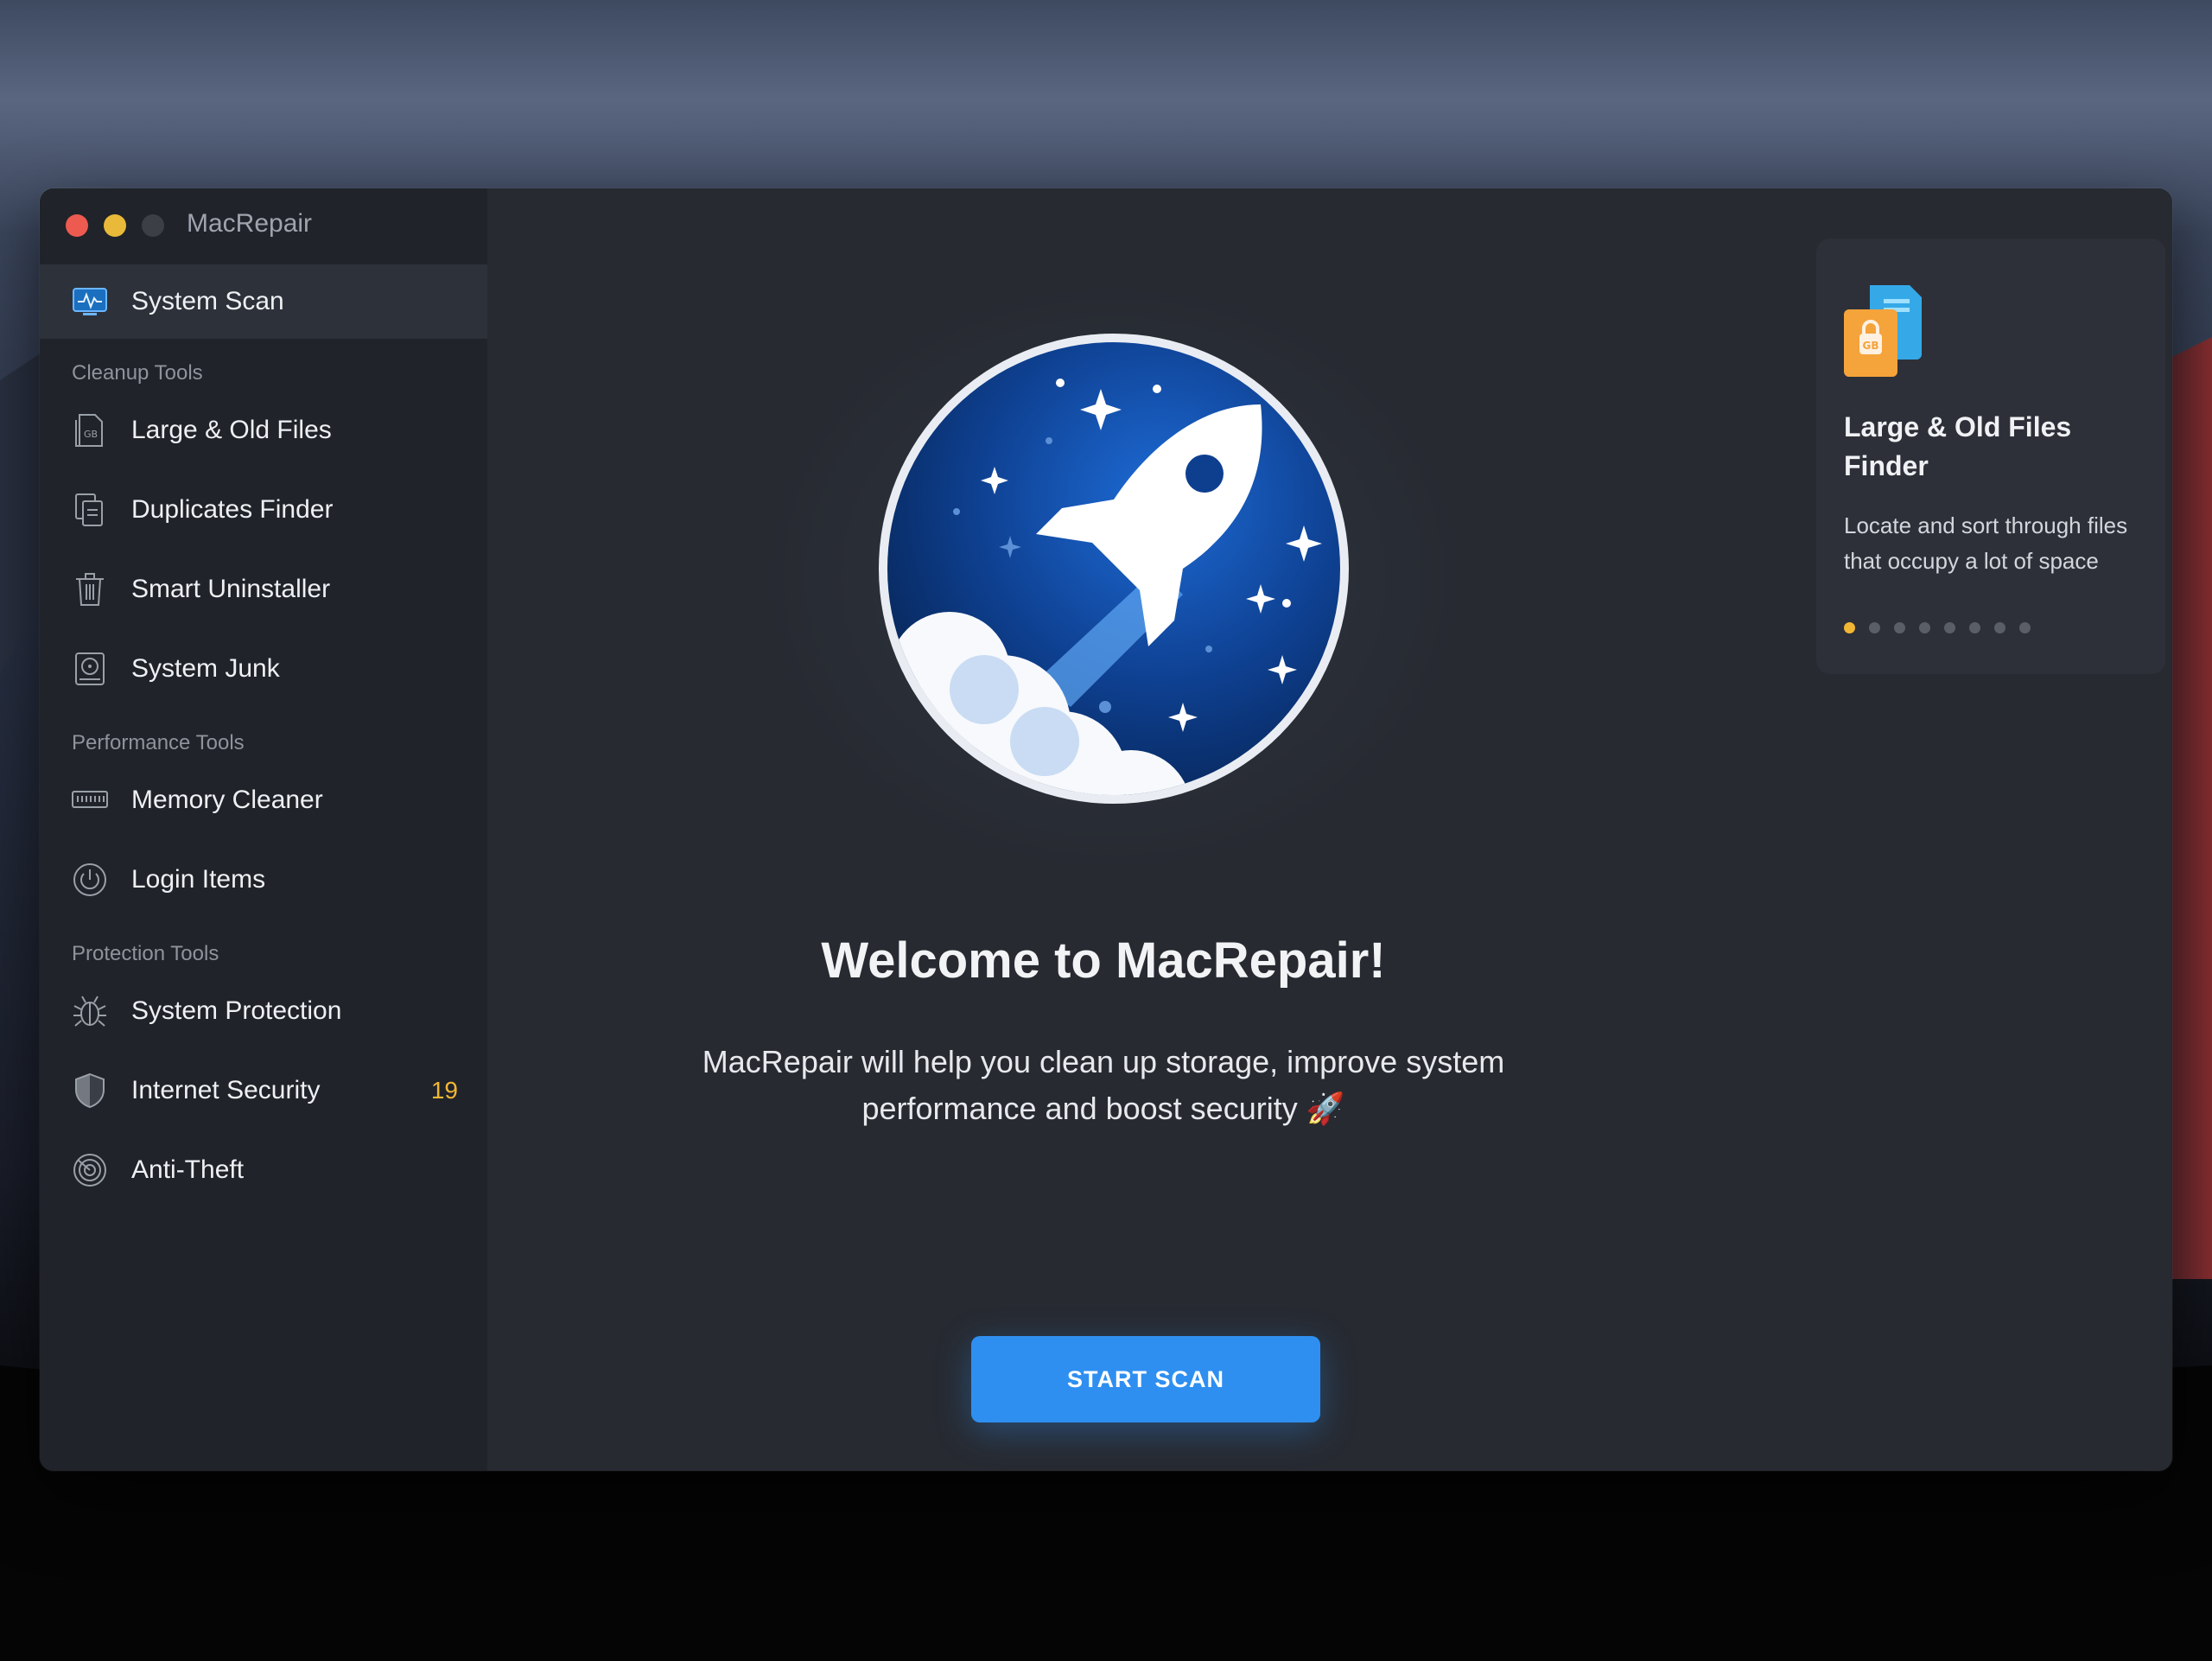 This screenshot has height=1661, width=2212. Describe the element at coordinates (90, 800) in the screenshot. I see `memory-chip-icon` at that location.